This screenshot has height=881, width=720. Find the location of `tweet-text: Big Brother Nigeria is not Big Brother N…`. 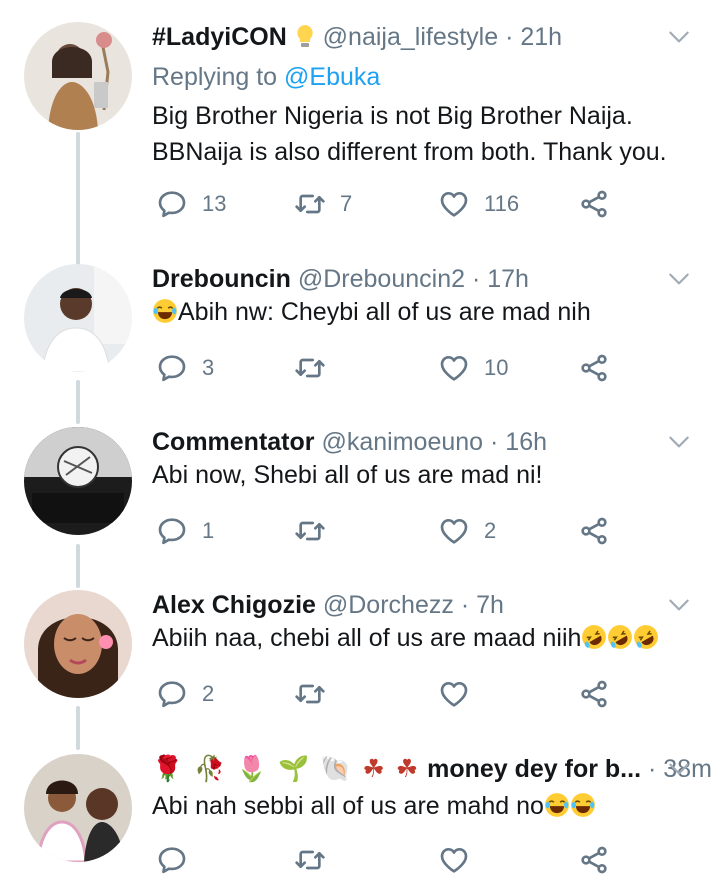

tweet-text: Big Brother Nigeria is not Big Brother N… is located at coordinates (421, 134).